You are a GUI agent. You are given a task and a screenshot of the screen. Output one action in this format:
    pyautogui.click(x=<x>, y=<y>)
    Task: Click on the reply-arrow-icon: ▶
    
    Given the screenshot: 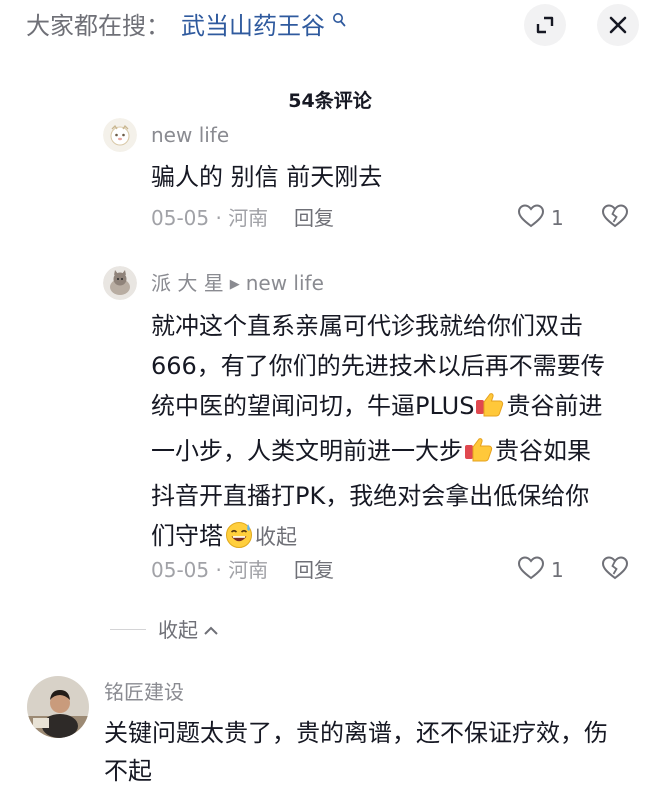 What is the action you would take?
    pyautogui.click(x=234, y=284)
    